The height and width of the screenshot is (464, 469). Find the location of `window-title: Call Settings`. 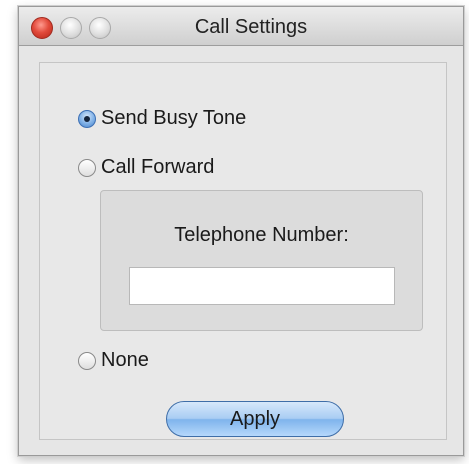

window-title: Call Settings is located at coordinates (251, 27).